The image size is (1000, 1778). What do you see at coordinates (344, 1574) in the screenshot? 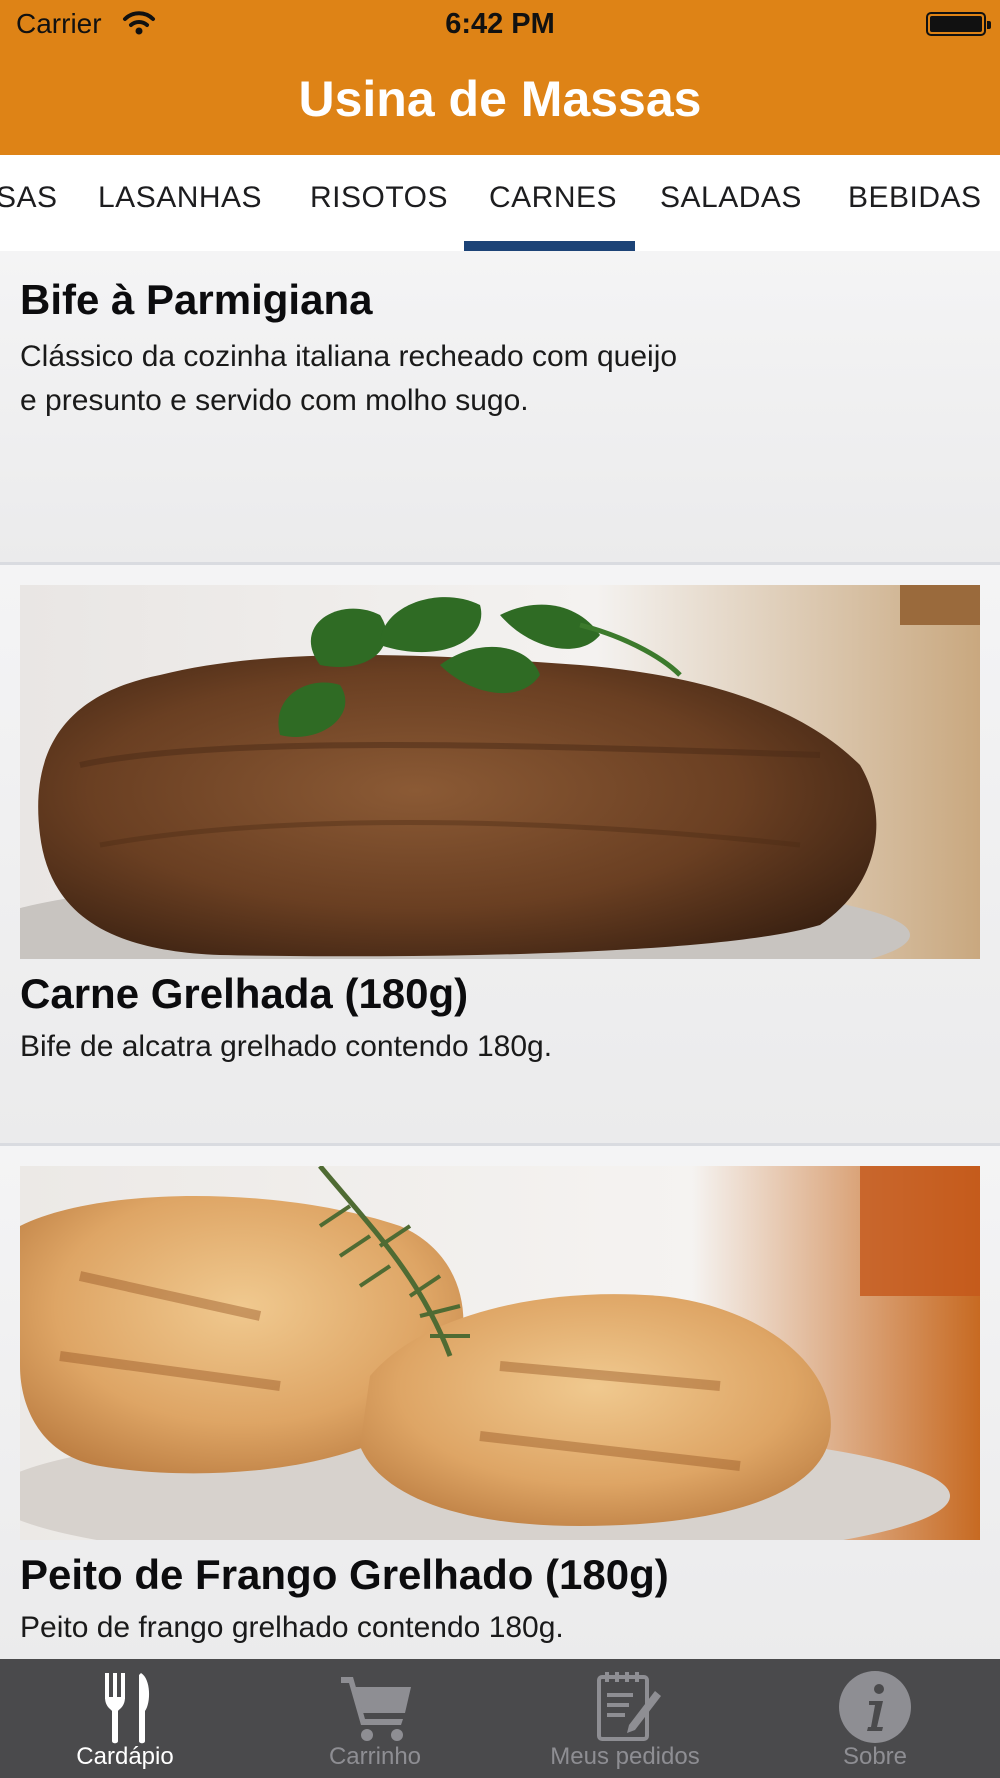
I see `menu-item-name: Peito de Frango Grelhado (180g)` at bounding box center [344, 1574].